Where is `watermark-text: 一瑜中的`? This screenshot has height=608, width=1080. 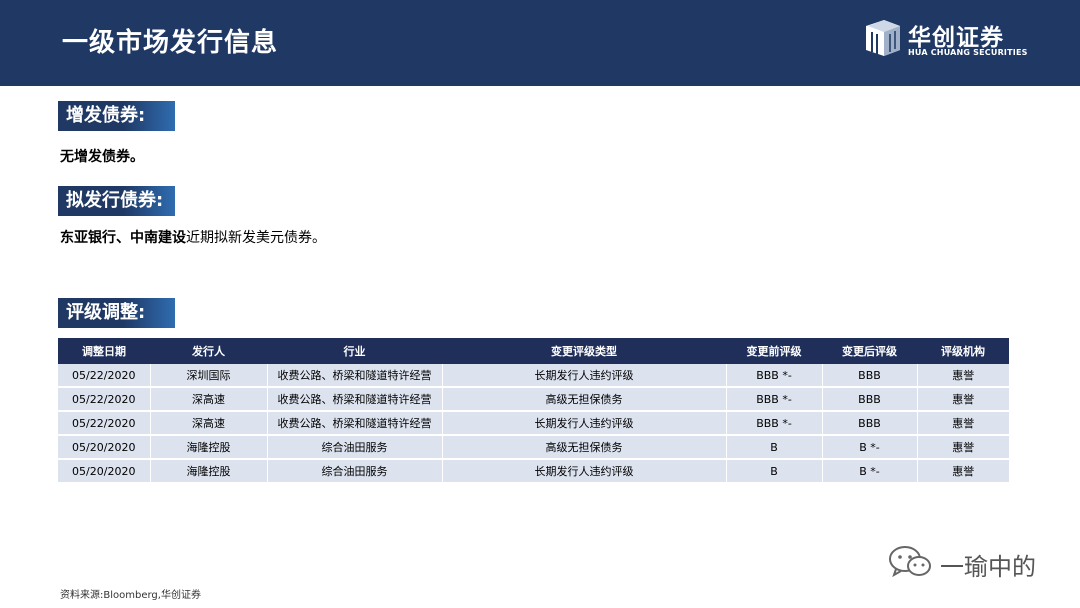 watermark-text: 一瑜中的 is located at coordinates (988, 567).